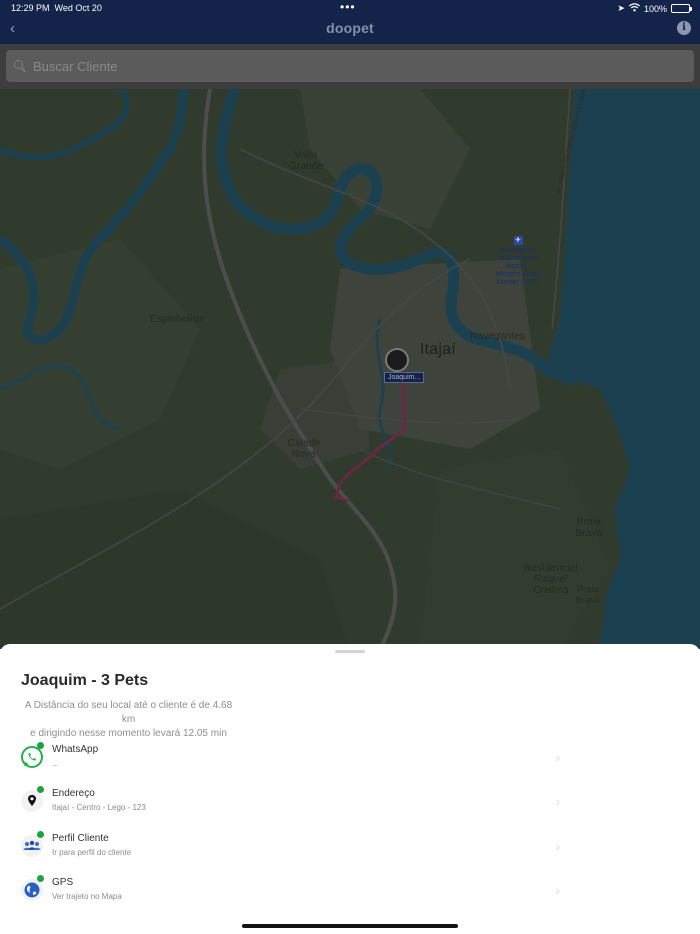 Image resolution: width=700 pixels, height=934 pixels. Describe the element at coordinates (304, 449) in the screenshot. I see `map-label-cidade-nova: Cidade Nova` at that location.